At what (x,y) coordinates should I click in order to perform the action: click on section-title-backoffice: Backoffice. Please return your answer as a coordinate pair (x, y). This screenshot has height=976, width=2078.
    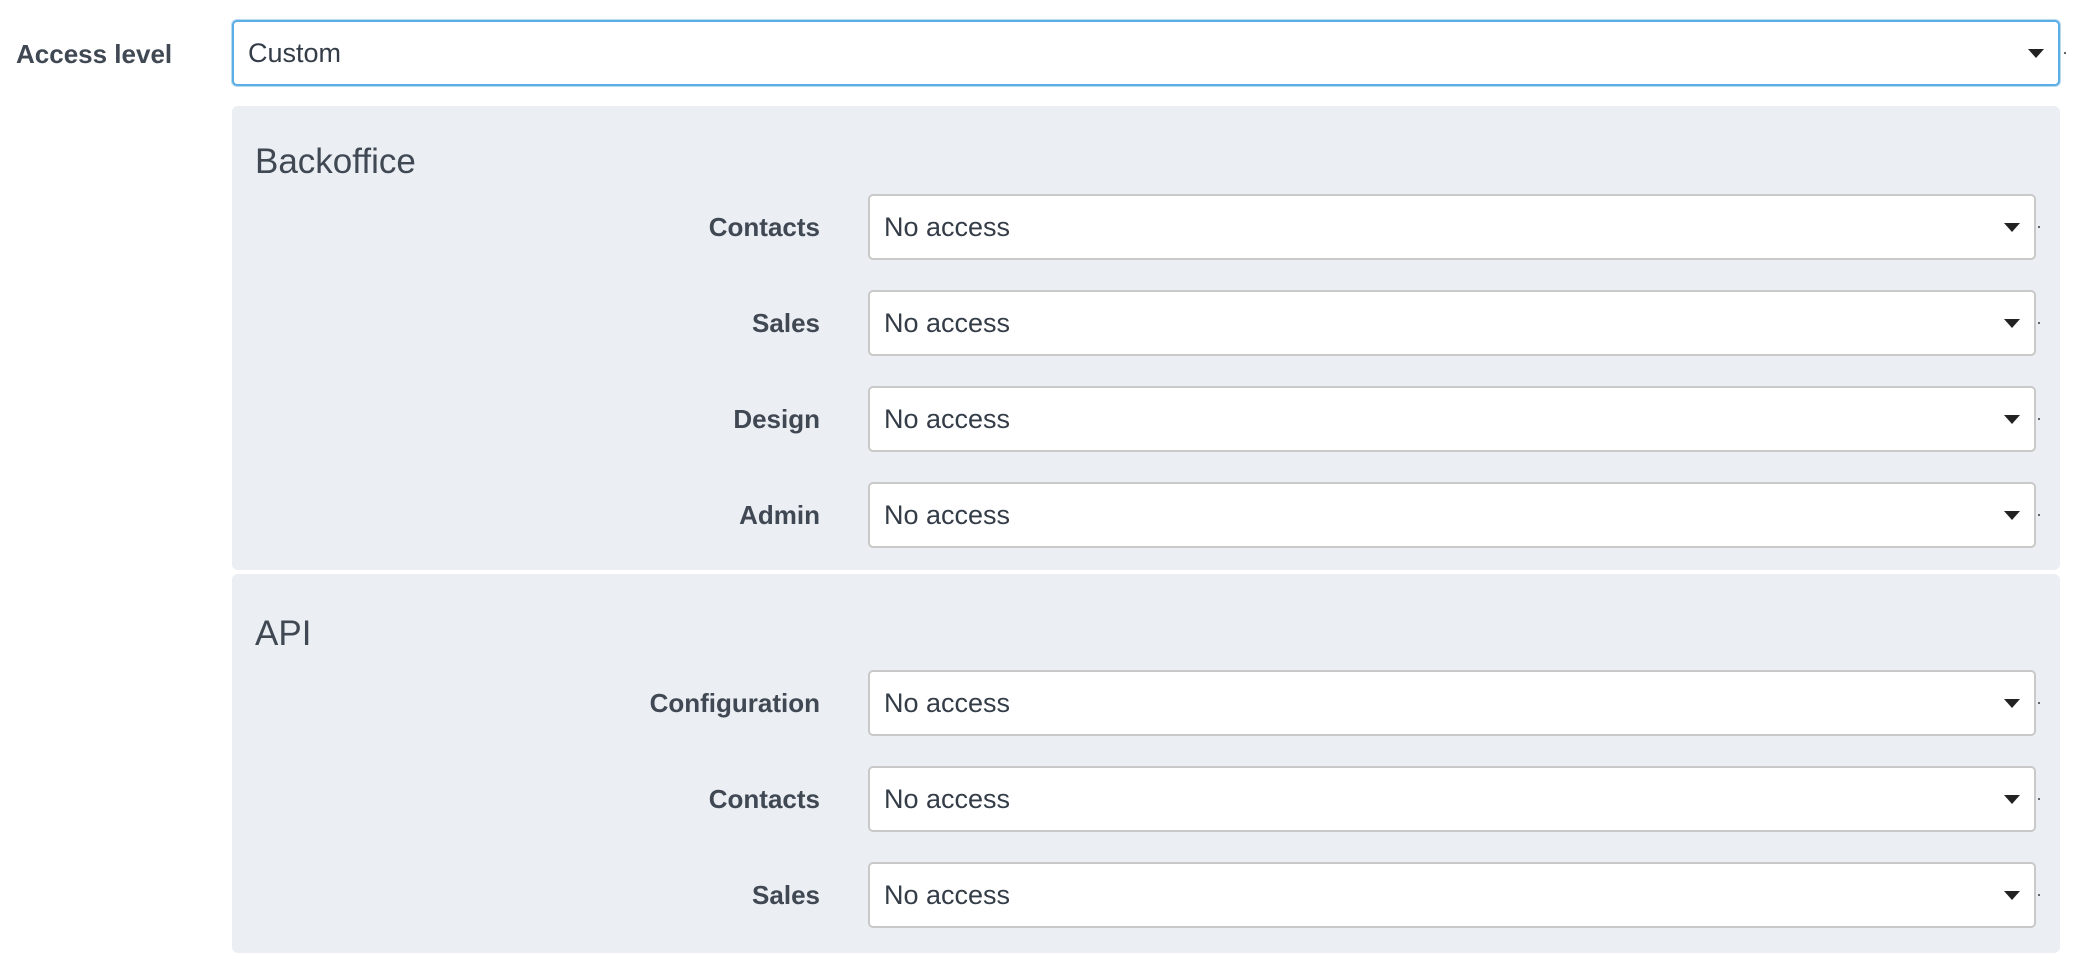
    Looking at the image, I should click on (335, 161).